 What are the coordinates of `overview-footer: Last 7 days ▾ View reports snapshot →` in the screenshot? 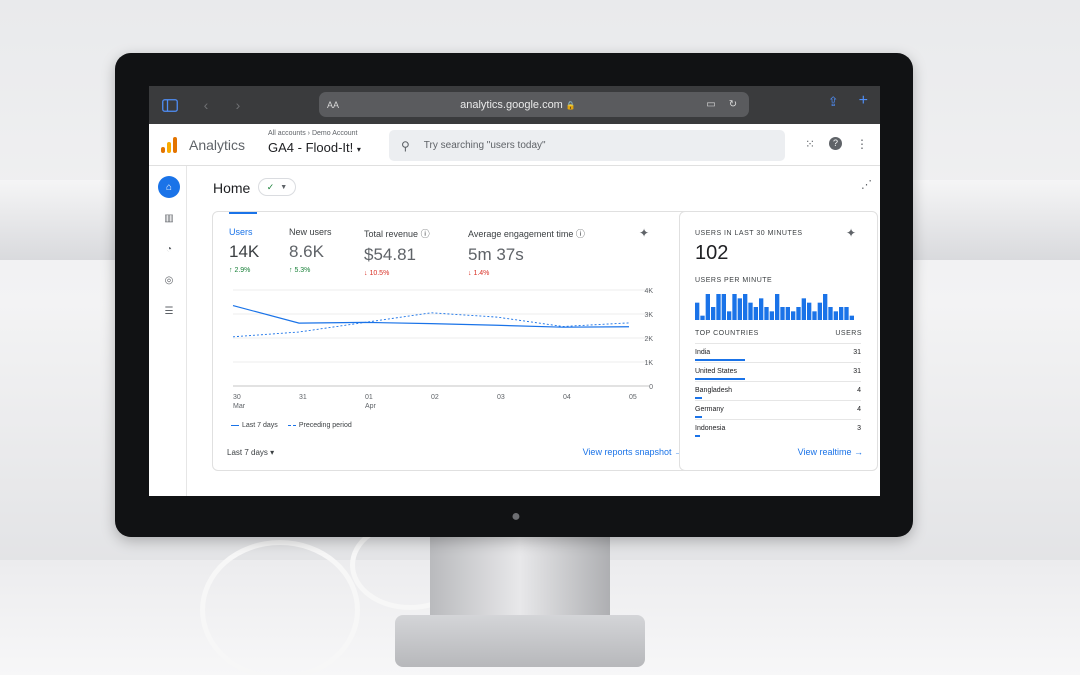 It's located at (455, 452).